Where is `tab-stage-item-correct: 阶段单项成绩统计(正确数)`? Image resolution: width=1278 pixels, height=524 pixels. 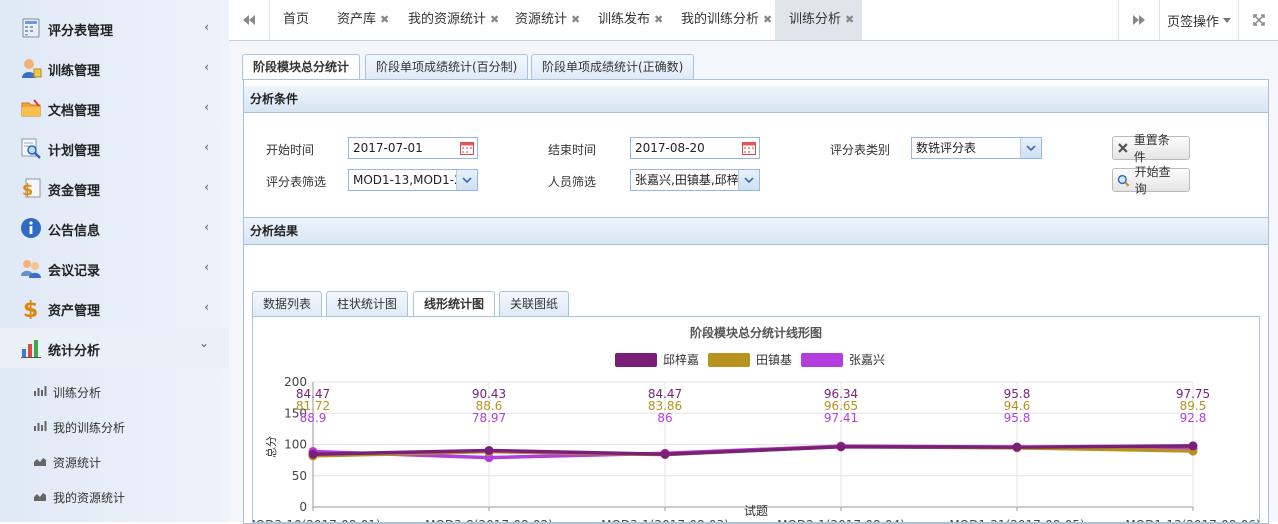 tab-stage-item-correct: 阶段单项成绩统计(正确数) is located at coordinates (613, 66).